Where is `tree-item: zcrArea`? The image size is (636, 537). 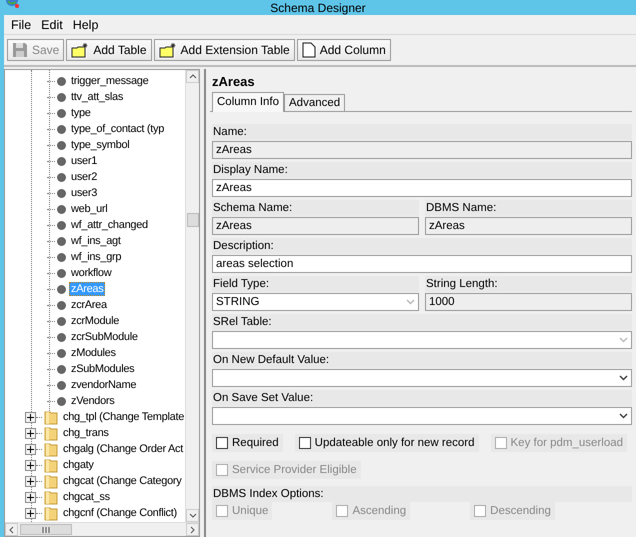
tree-item: zcrArea is located at coordinates (89, 305).